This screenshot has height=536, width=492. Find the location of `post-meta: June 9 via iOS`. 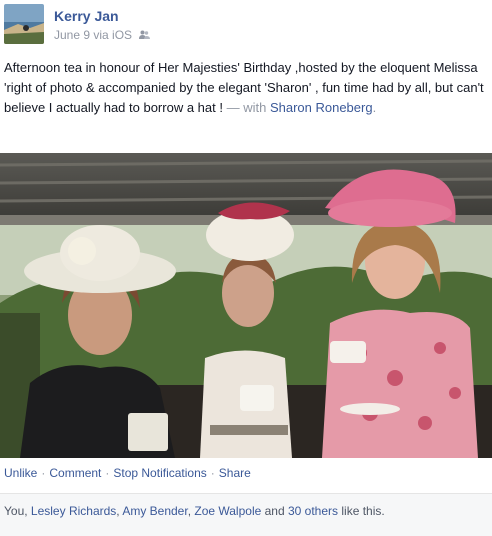

post-meta: June 9 via iOS is located at coordinates (102, 35).